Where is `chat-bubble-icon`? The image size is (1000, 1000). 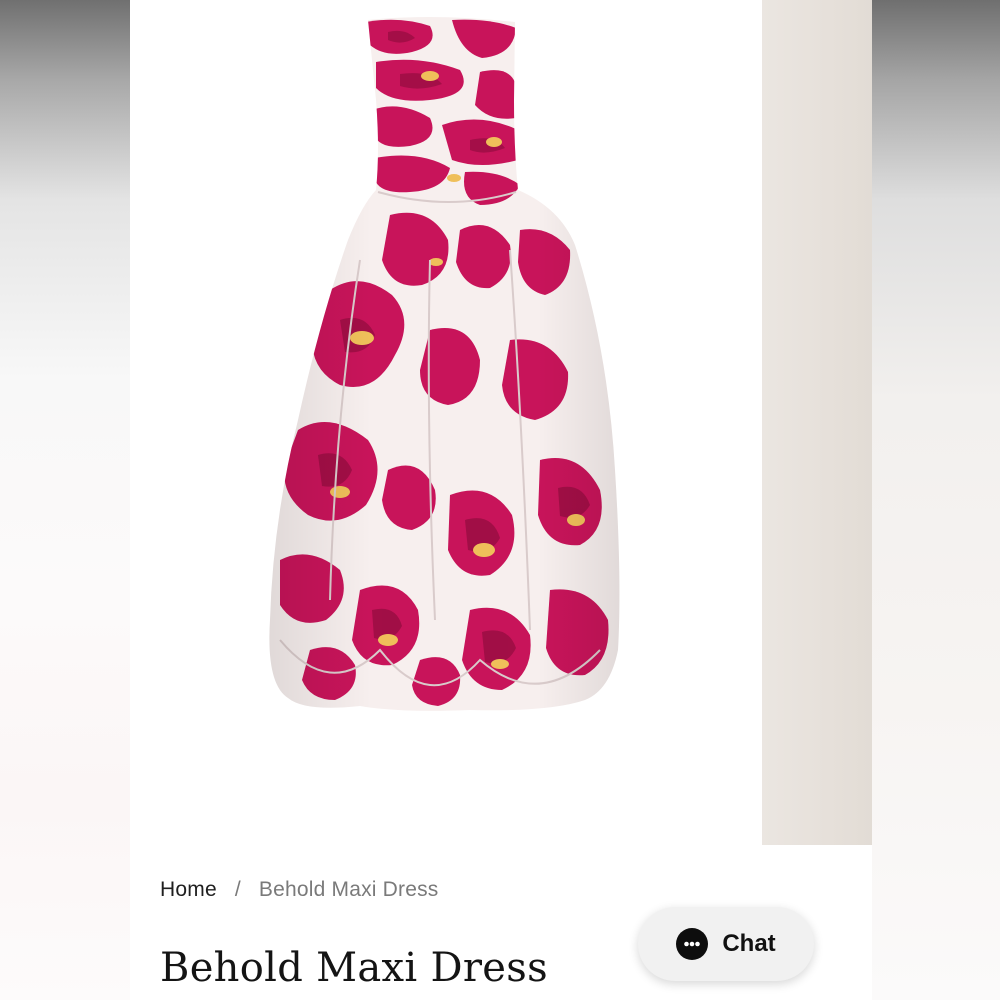
chat-bubble-icon is located at coordinates (692, 944).